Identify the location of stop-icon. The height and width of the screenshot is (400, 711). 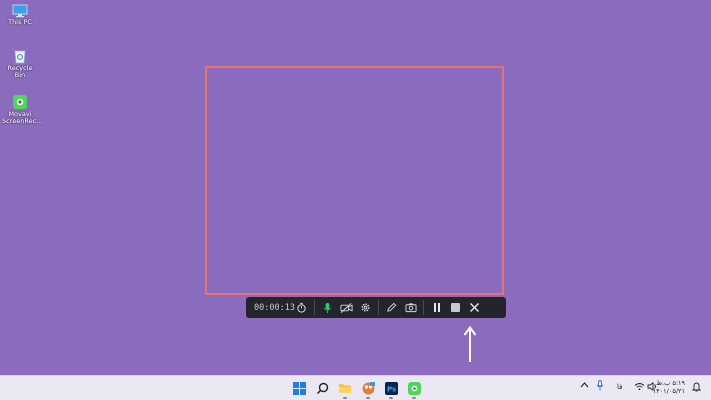
(455, 307).